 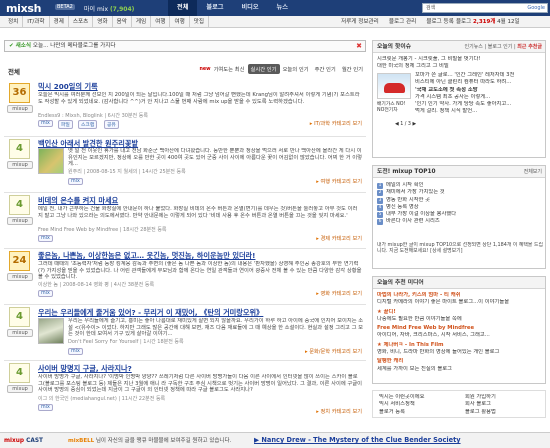 What do you see at coordinates (479, 90) in the screenshot?
I see `hot-issue-line: '국채 교도소에 첫 속성 소방` at bounding box center [479, 90].